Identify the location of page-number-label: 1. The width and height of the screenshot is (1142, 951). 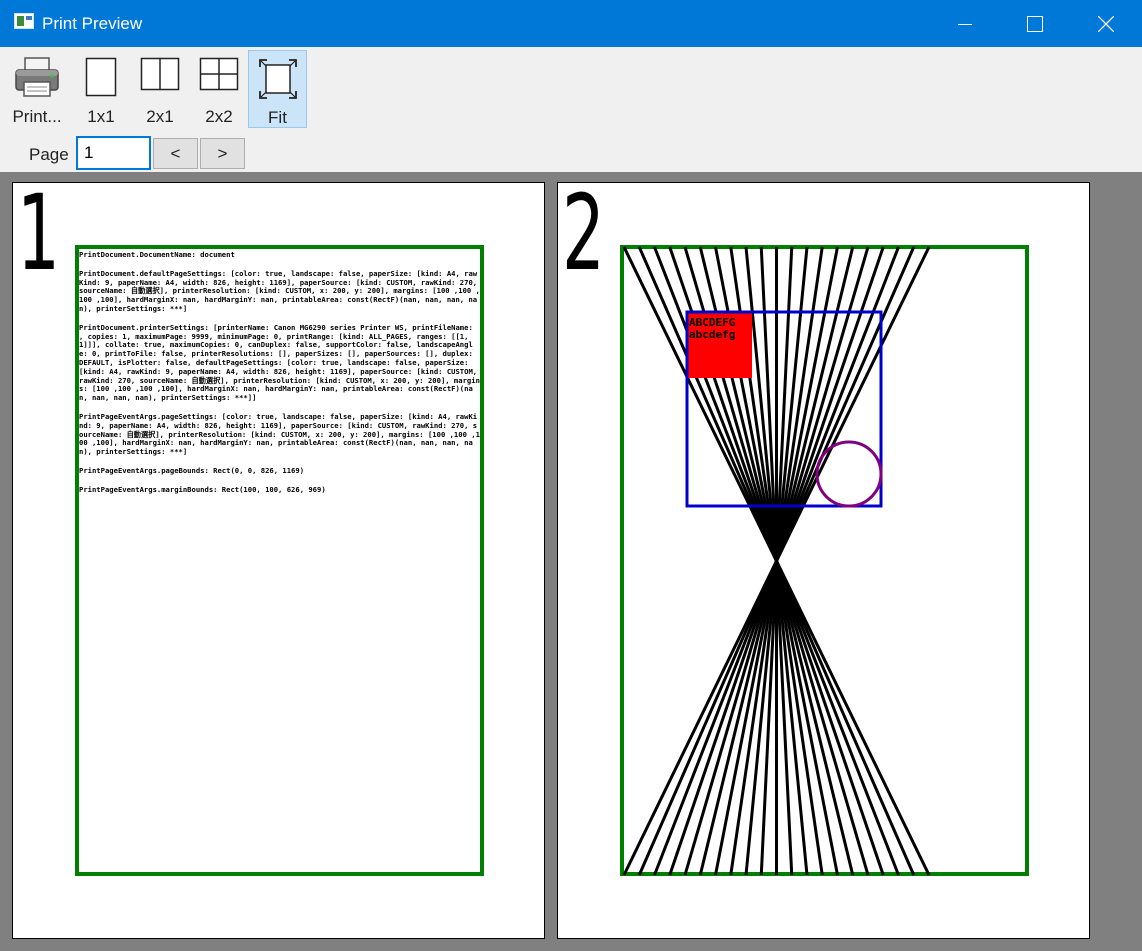
(38, 238).